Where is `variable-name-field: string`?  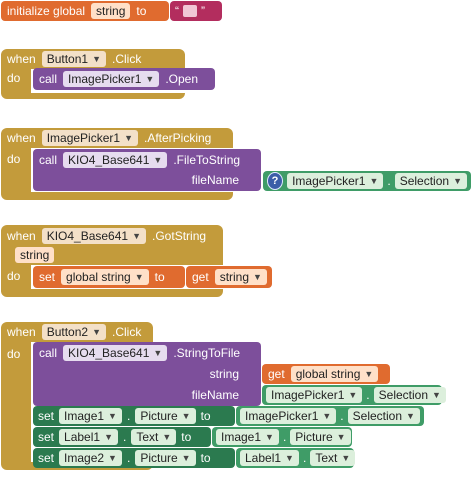
variable-name-field: string is located at coordinates (111, 11).